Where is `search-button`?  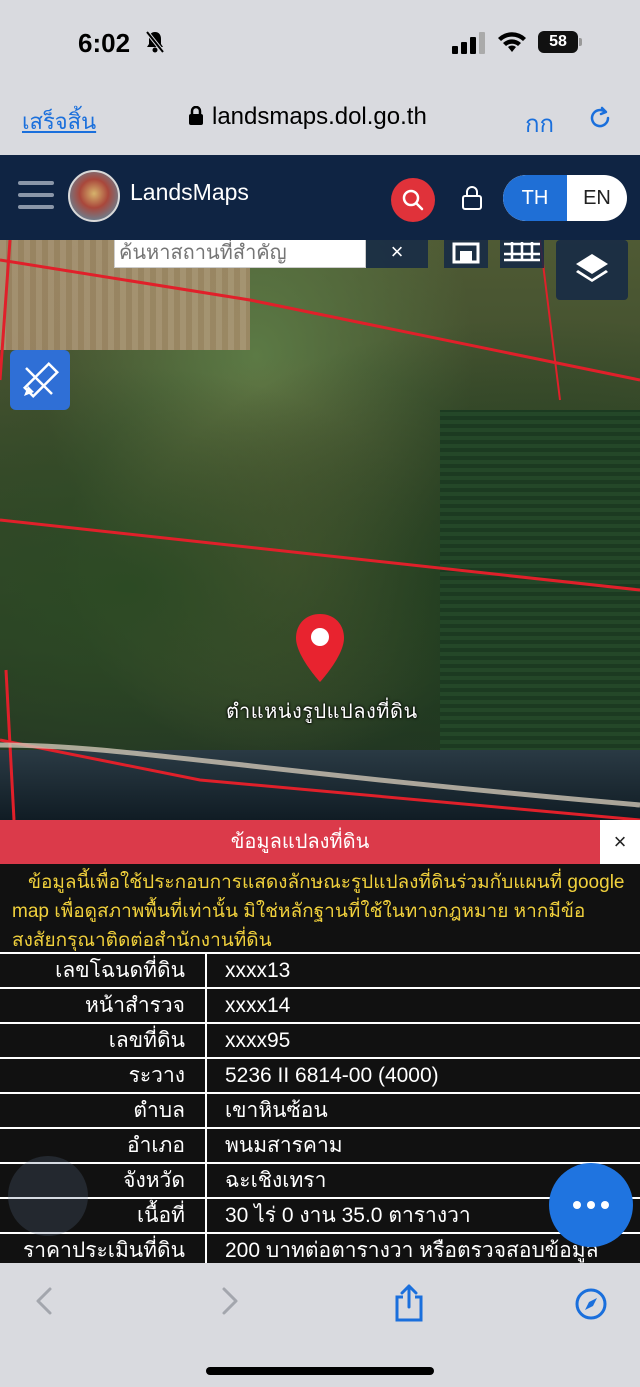
search-button is located at coordinates (413, 200).